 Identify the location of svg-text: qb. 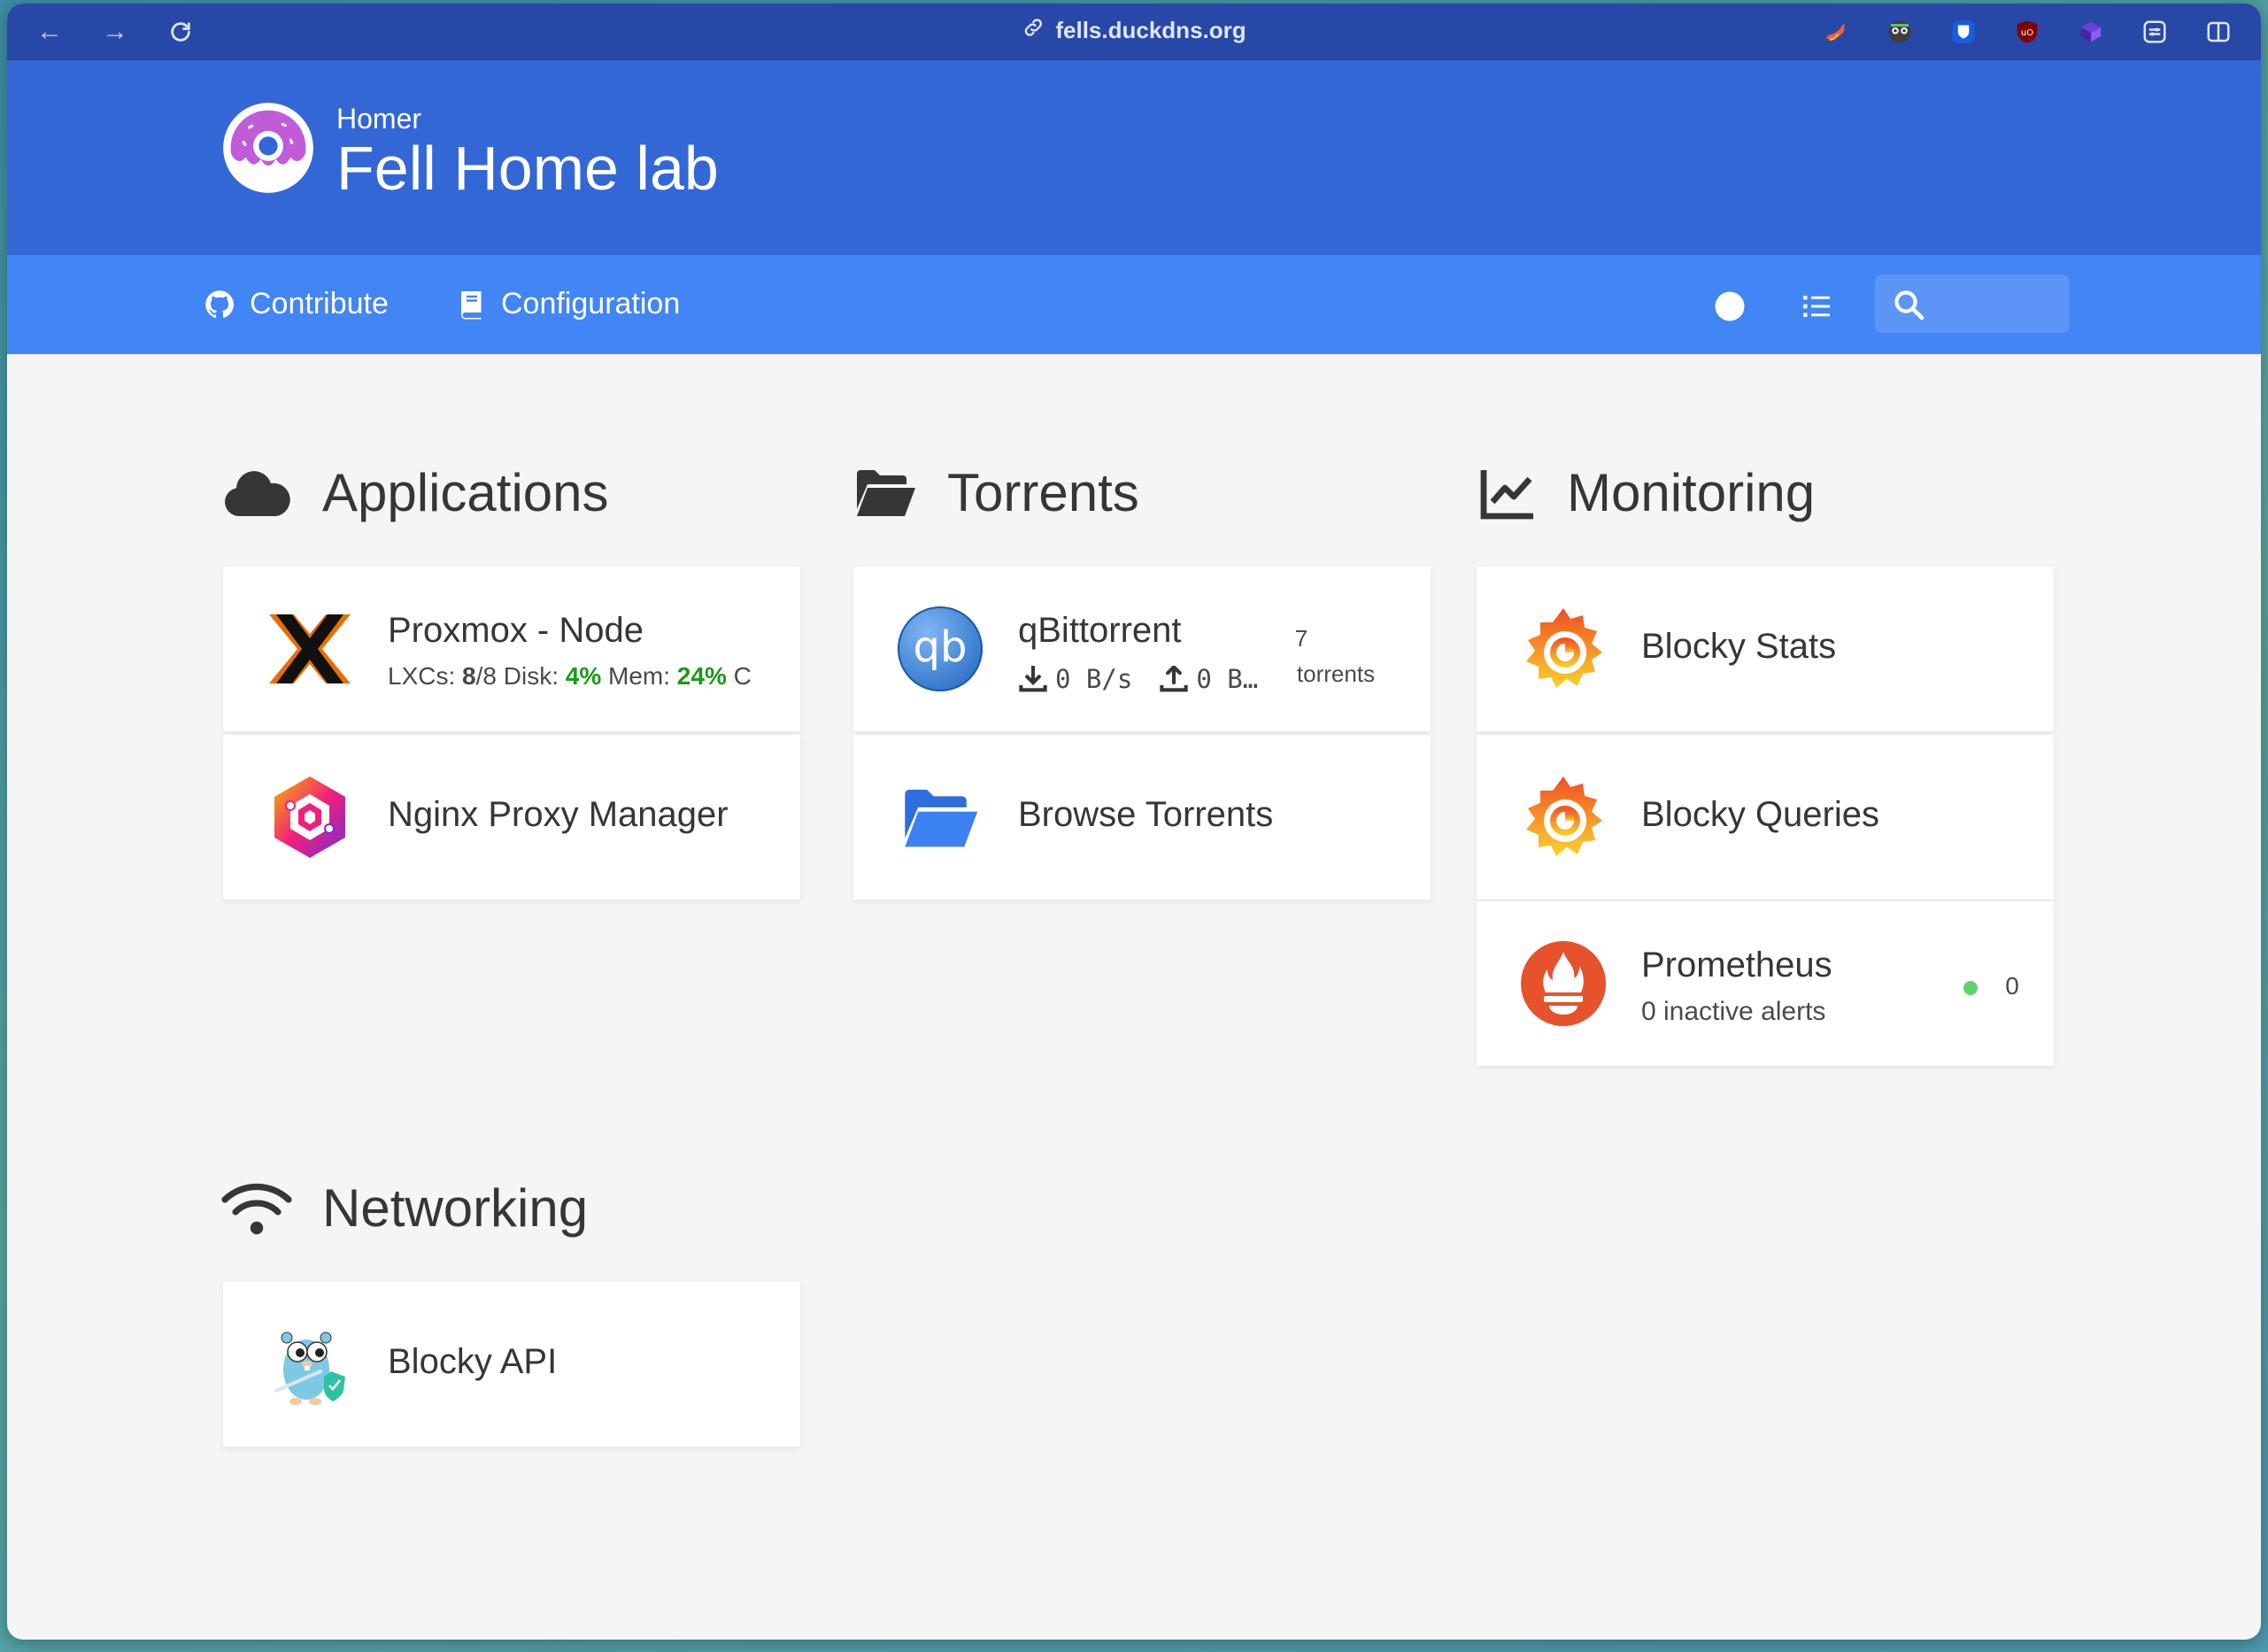
(941, 647).